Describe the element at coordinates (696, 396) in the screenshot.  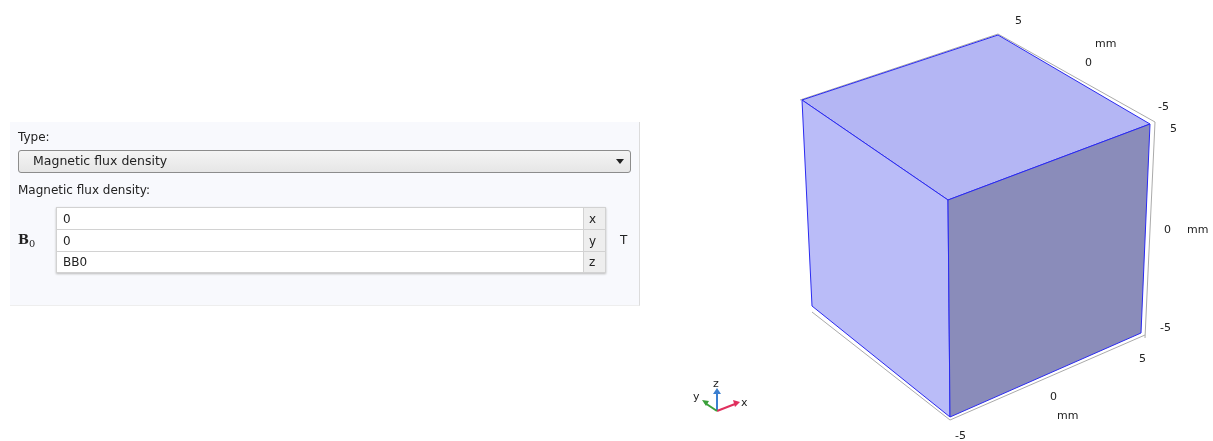
I see `axis-triad-label: y` at that location.